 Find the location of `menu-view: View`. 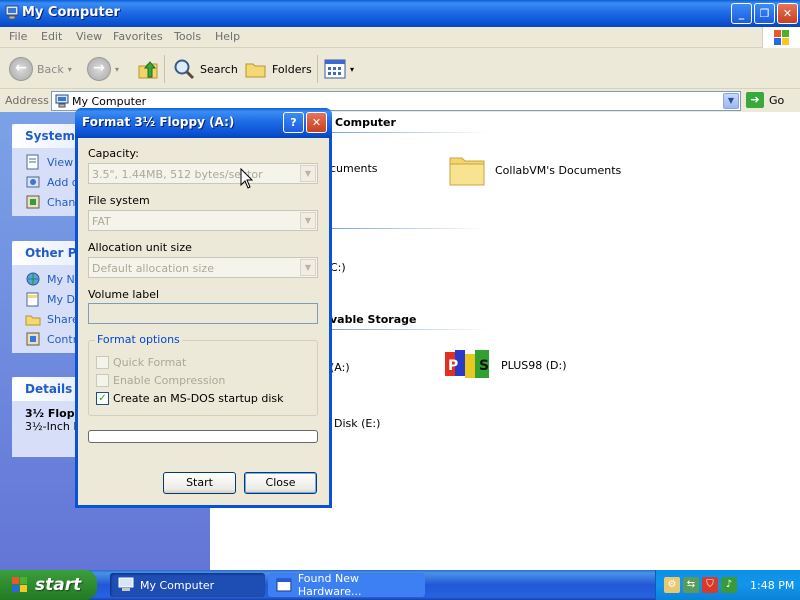

menu-view: View is located at coordinates (89, 36).